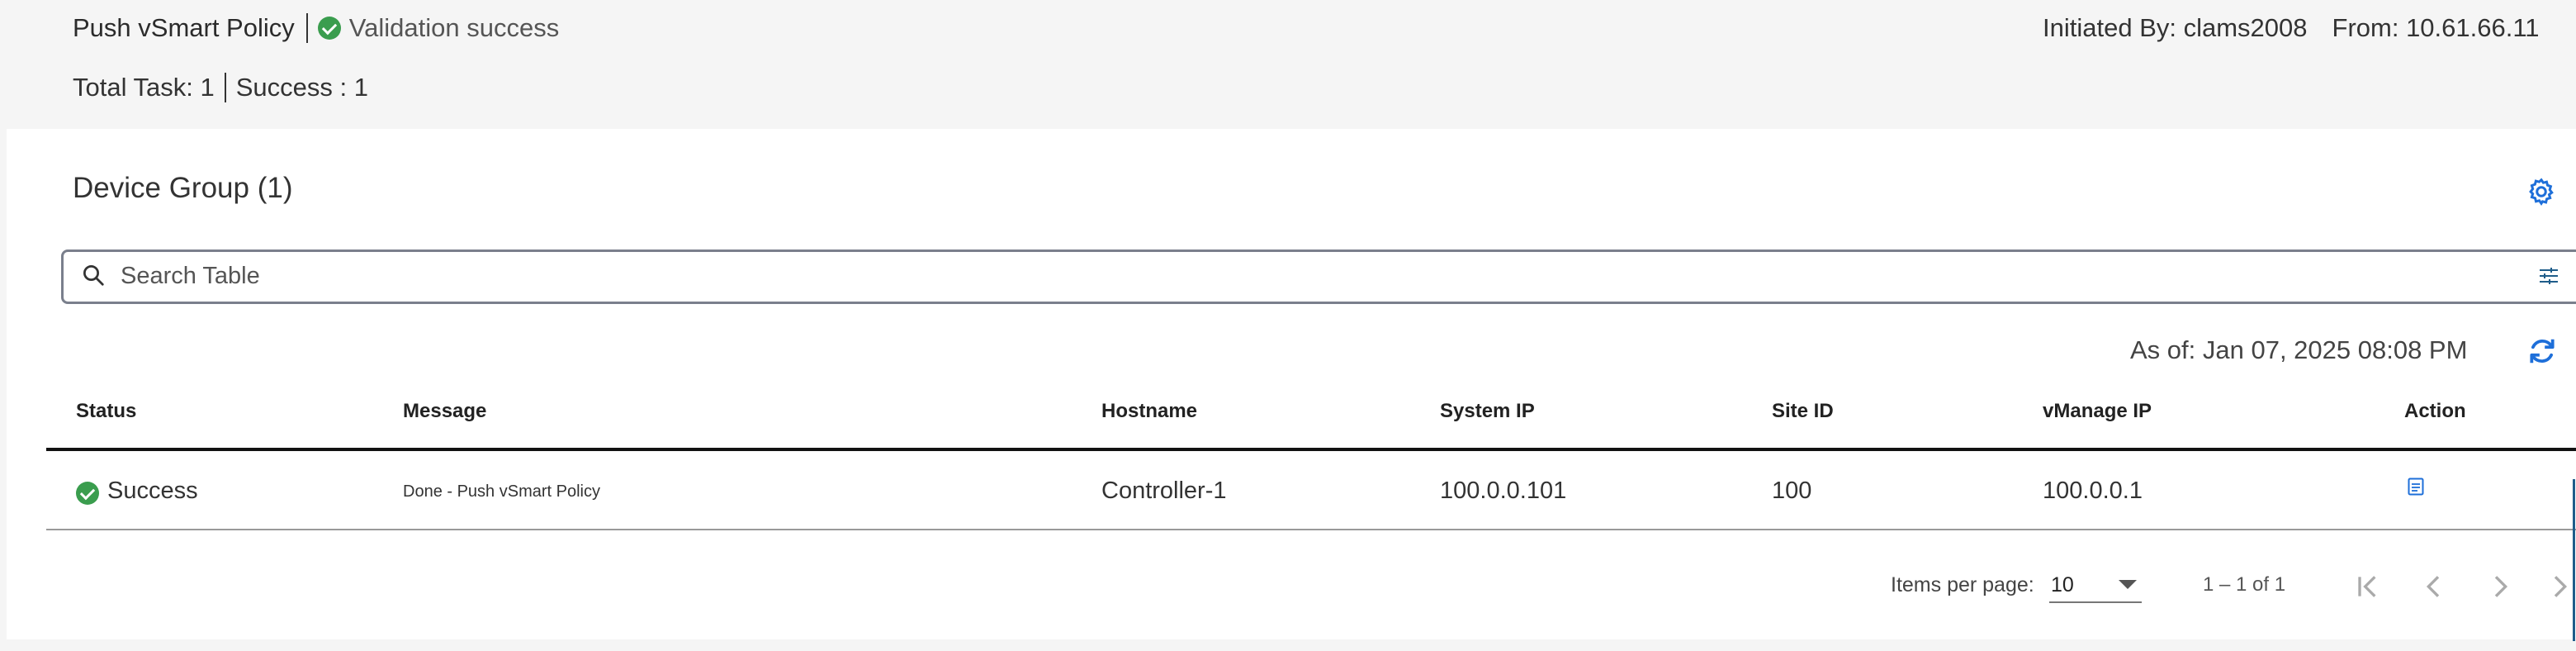 Image resolution: width=2576 pixels, height=651 pixels. I want to click on row-message: Done - Push vSmart Policy, so click(501, 491).